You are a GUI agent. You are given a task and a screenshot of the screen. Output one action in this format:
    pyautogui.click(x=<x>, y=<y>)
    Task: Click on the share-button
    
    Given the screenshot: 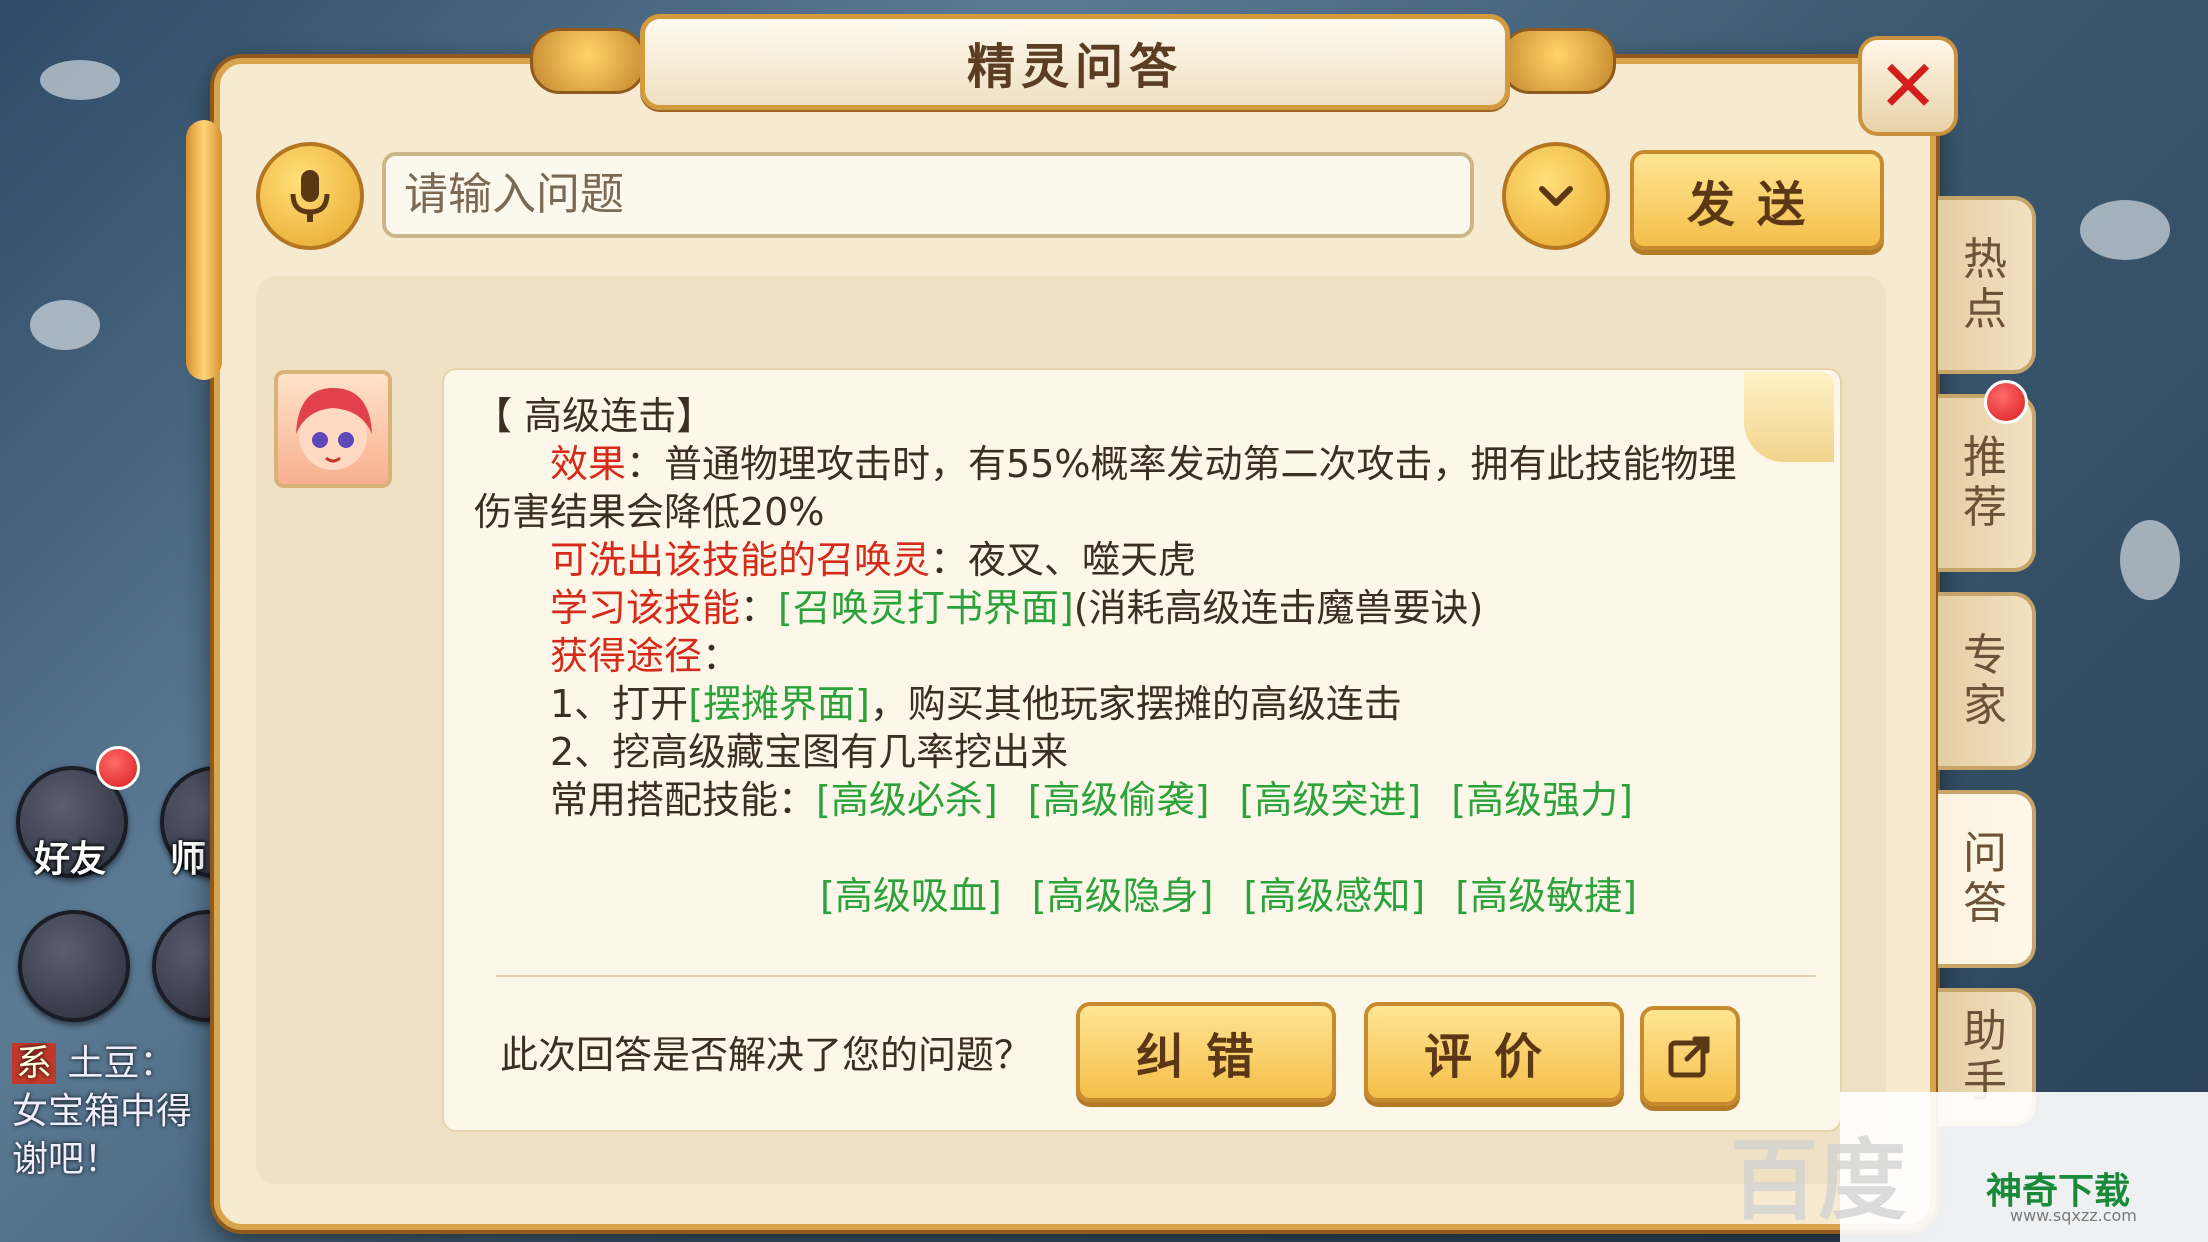 What is the action you would take?
    pyautogui.click(x=1690, y=1056)
    